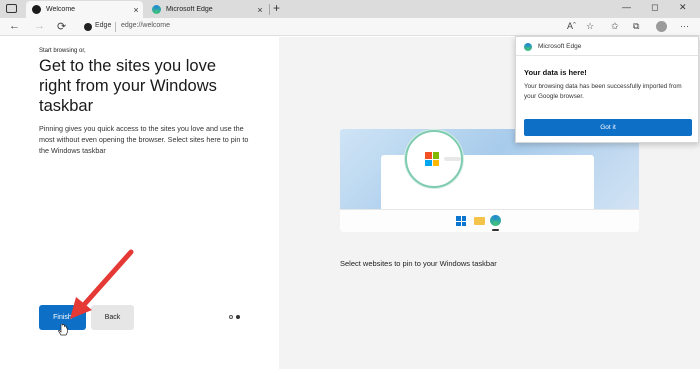 This screenshot has height=369, width=700. What do you see at coordinates (102, 284) in the screenshot?
I see `annotation-arrow` at bounding box center [102, 284].